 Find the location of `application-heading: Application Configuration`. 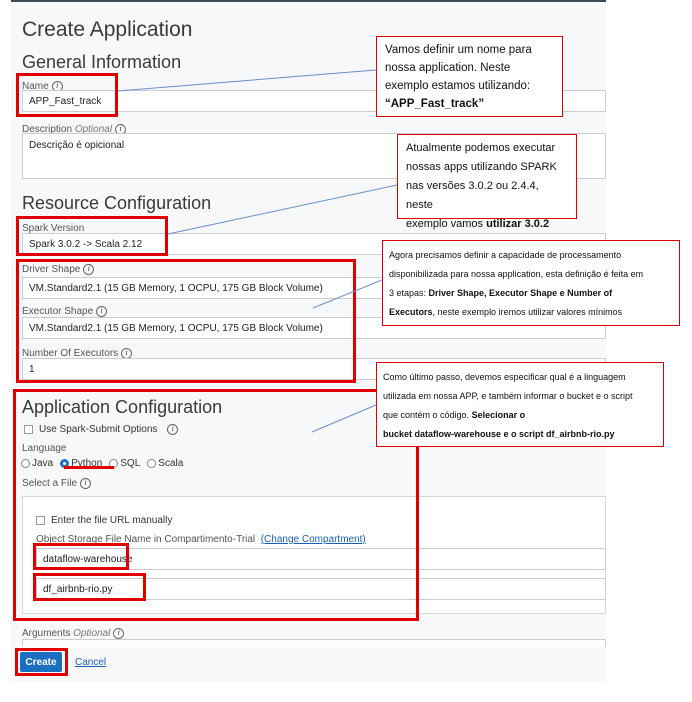

application-heading: Application Configuration is located at coordinates (122, 407).